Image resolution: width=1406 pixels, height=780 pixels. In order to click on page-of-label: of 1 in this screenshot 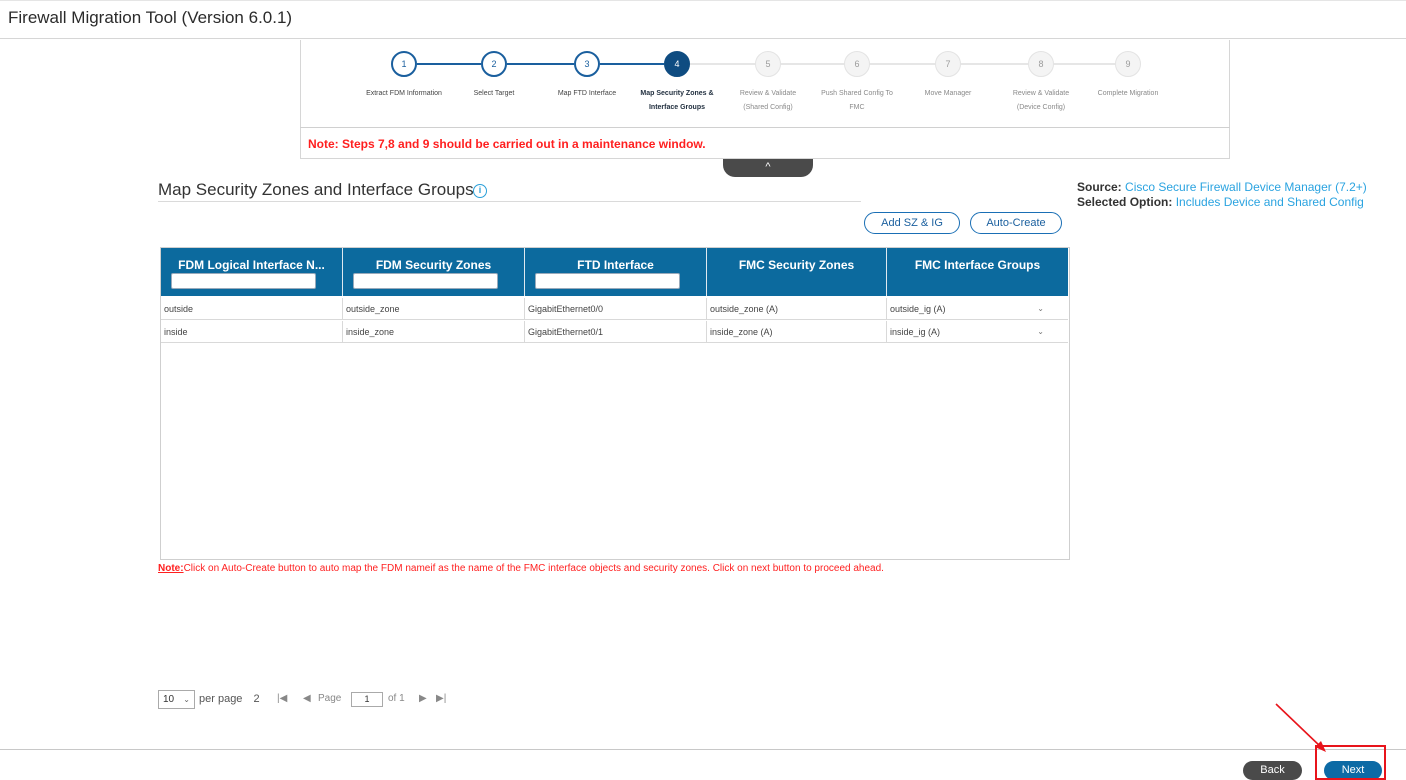, I will do `click(396, 698)`.